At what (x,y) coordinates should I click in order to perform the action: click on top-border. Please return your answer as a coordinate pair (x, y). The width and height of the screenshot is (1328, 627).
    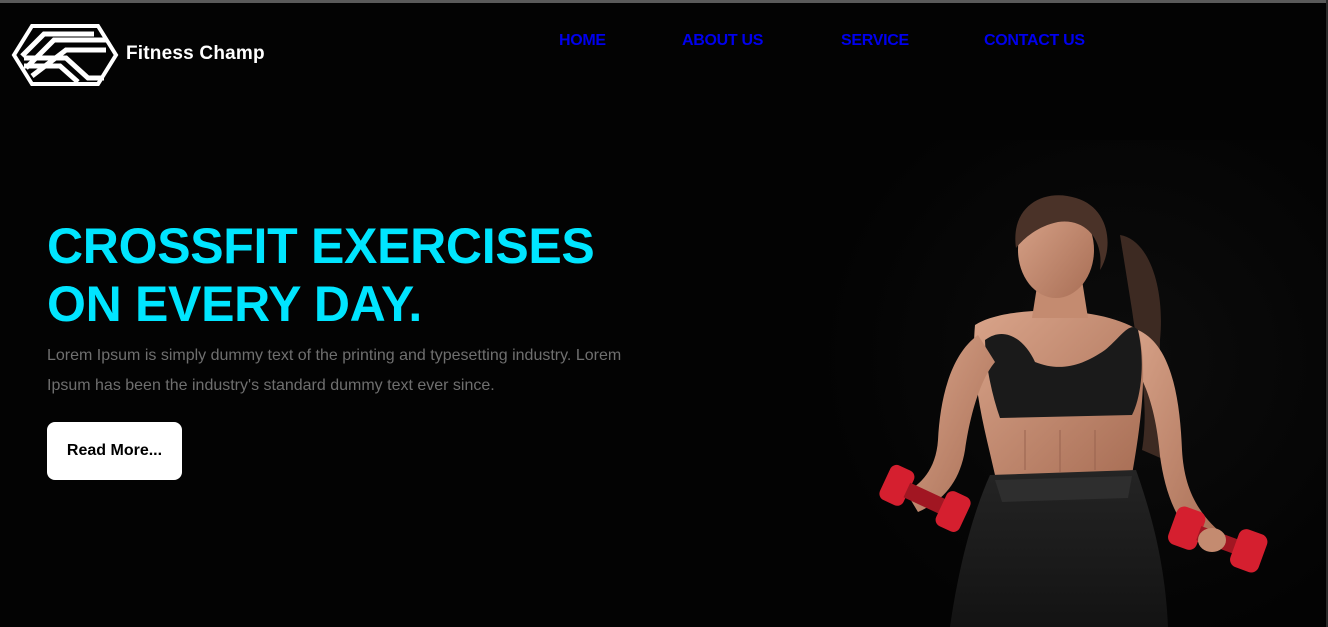
    Looking at the image, I should click on (664, 1).